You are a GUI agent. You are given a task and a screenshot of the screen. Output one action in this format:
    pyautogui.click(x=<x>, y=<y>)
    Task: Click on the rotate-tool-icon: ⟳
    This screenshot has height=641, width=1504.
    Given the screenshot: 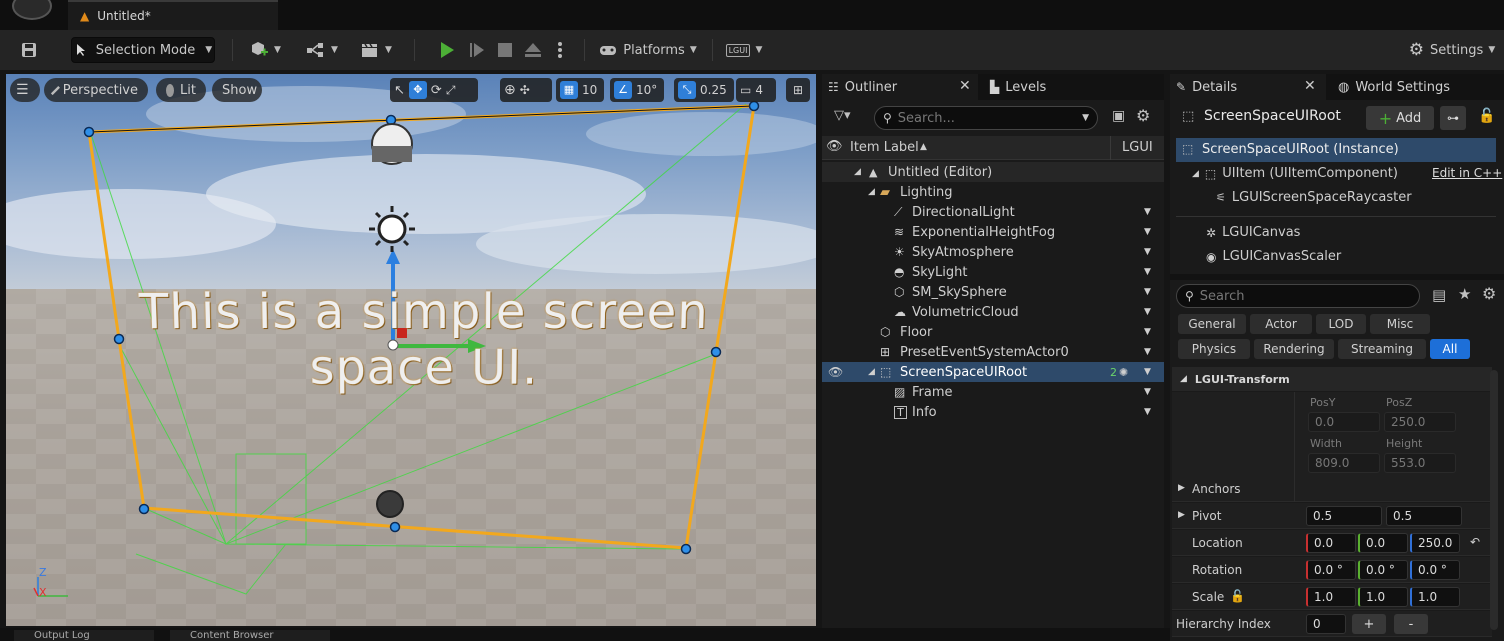 What is the action you would take?
    pyautogui.click(x=436, y=90)
    